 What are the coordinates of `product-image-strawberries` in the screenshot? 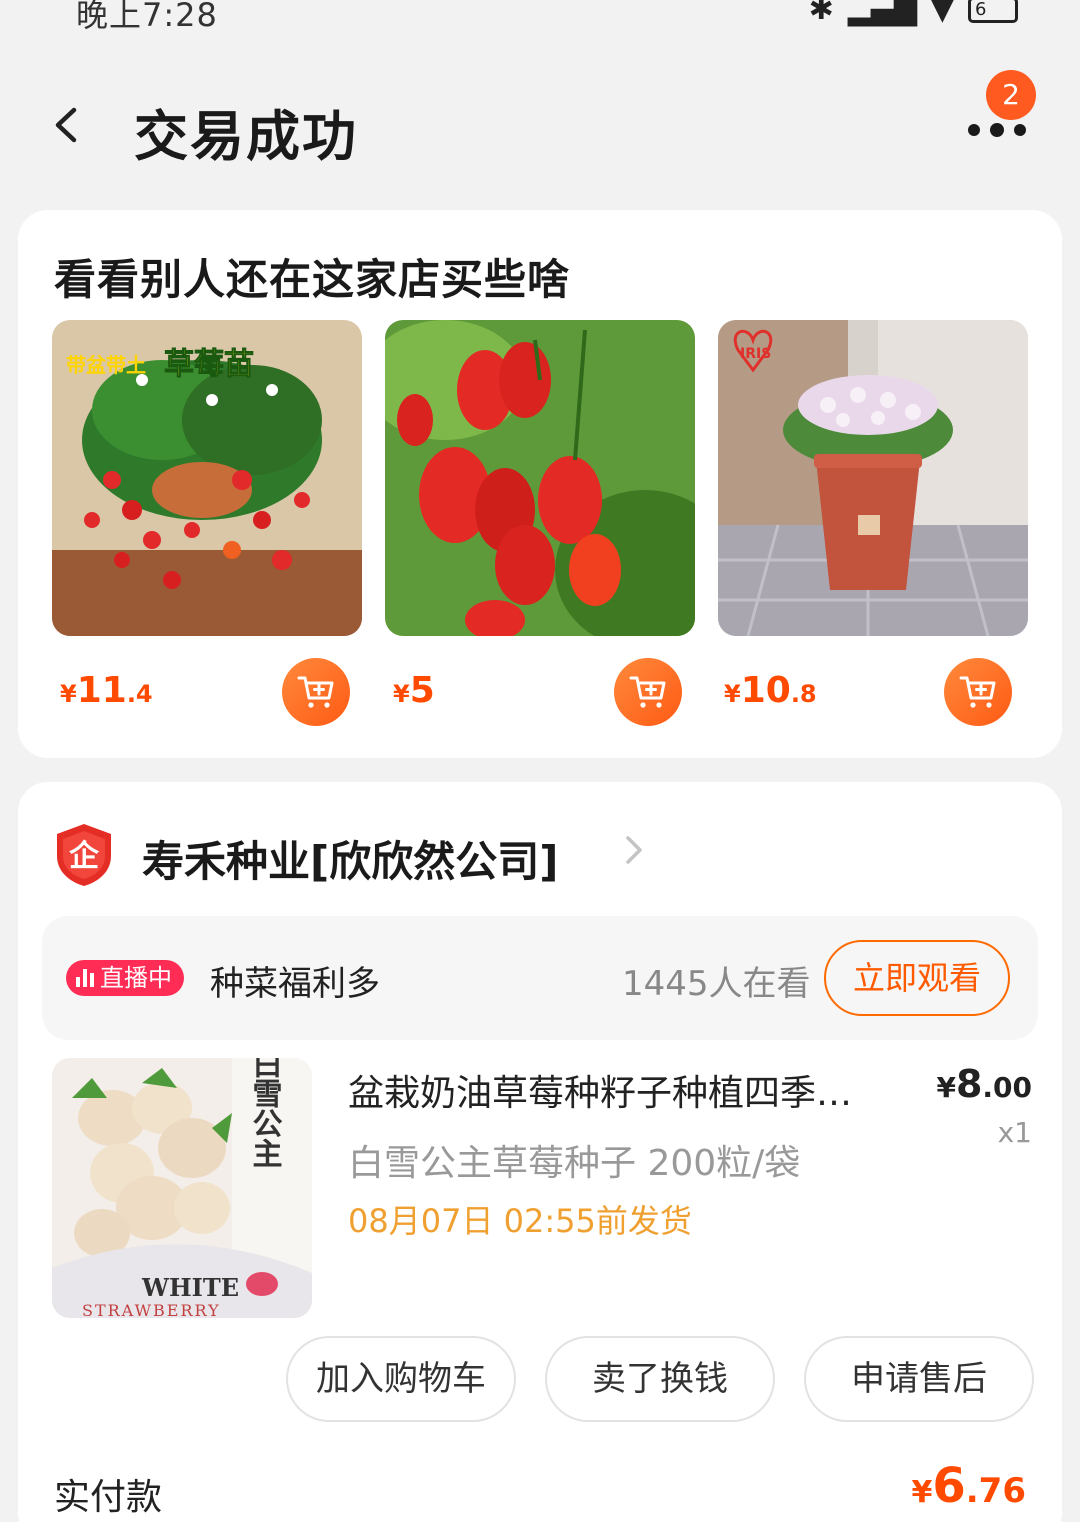 It's located at (540, 478).